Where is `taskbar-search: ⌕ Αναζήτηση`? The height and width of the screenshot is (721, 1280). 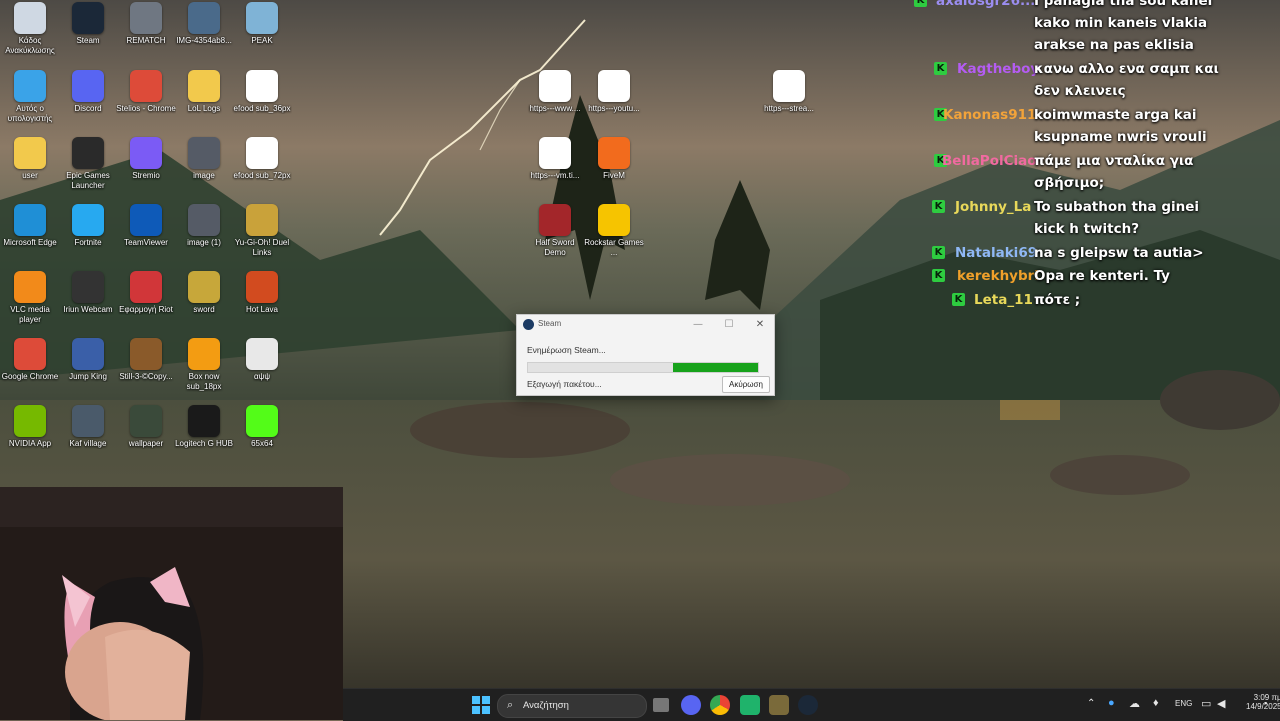
taskbar-search: ⌕ Αναζήτηση is located at coordinates (572, 706).